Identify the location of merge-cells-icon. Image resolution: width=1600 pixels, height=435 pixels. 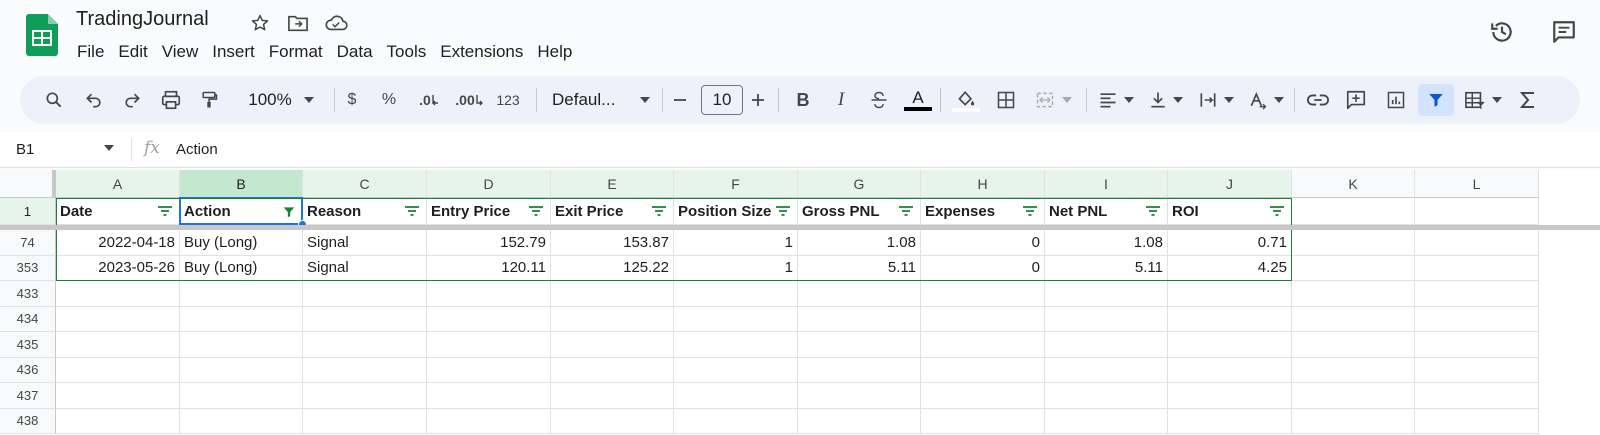
(1053, 100).